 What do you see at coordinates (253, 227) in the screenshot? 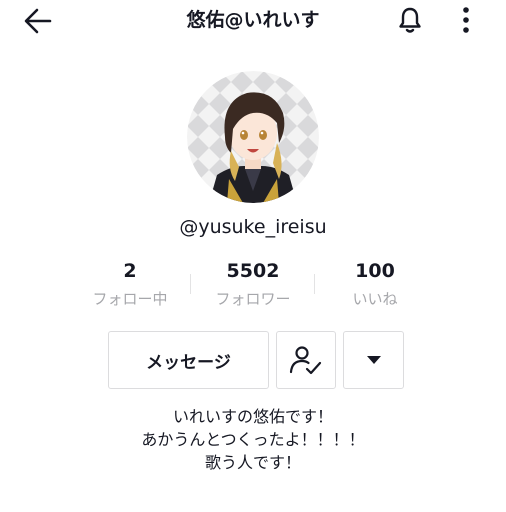
I see `username: @yusuke_ireisu` at bounding box center [253, 227].